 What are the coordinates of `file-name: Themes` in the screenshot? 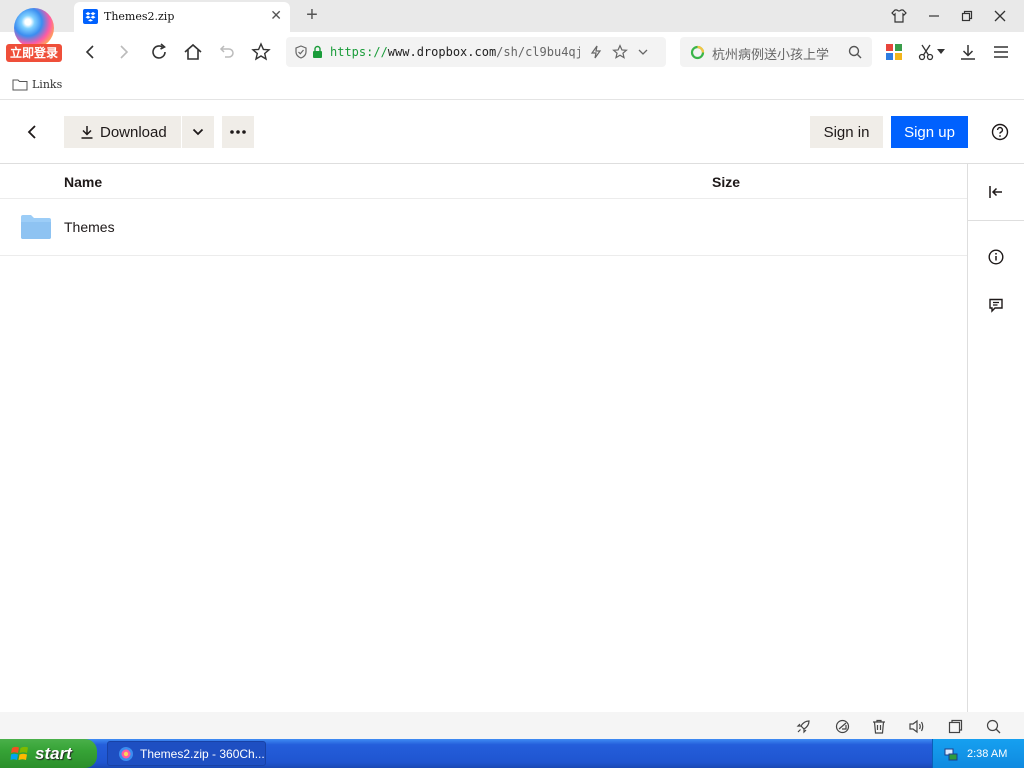 It's located at (89, 227).